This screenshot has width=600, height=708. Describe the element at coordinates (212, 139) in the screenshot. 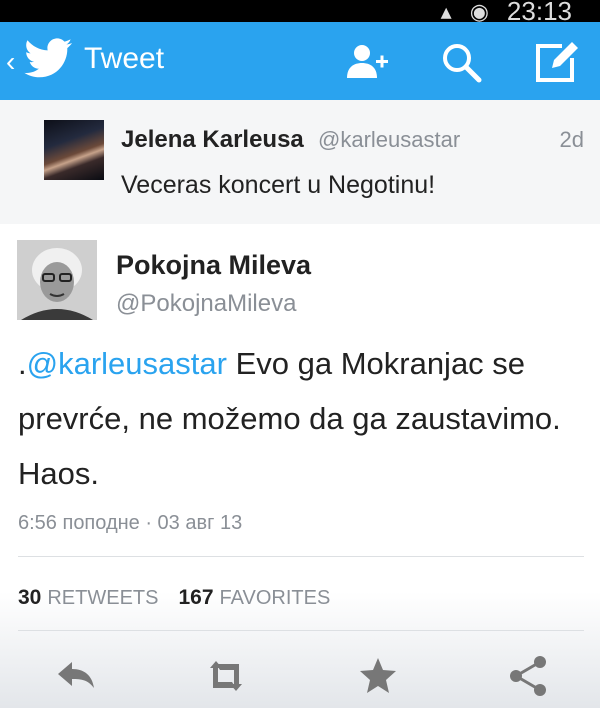

I see `author-name: Jelena Karleusa` at that location.